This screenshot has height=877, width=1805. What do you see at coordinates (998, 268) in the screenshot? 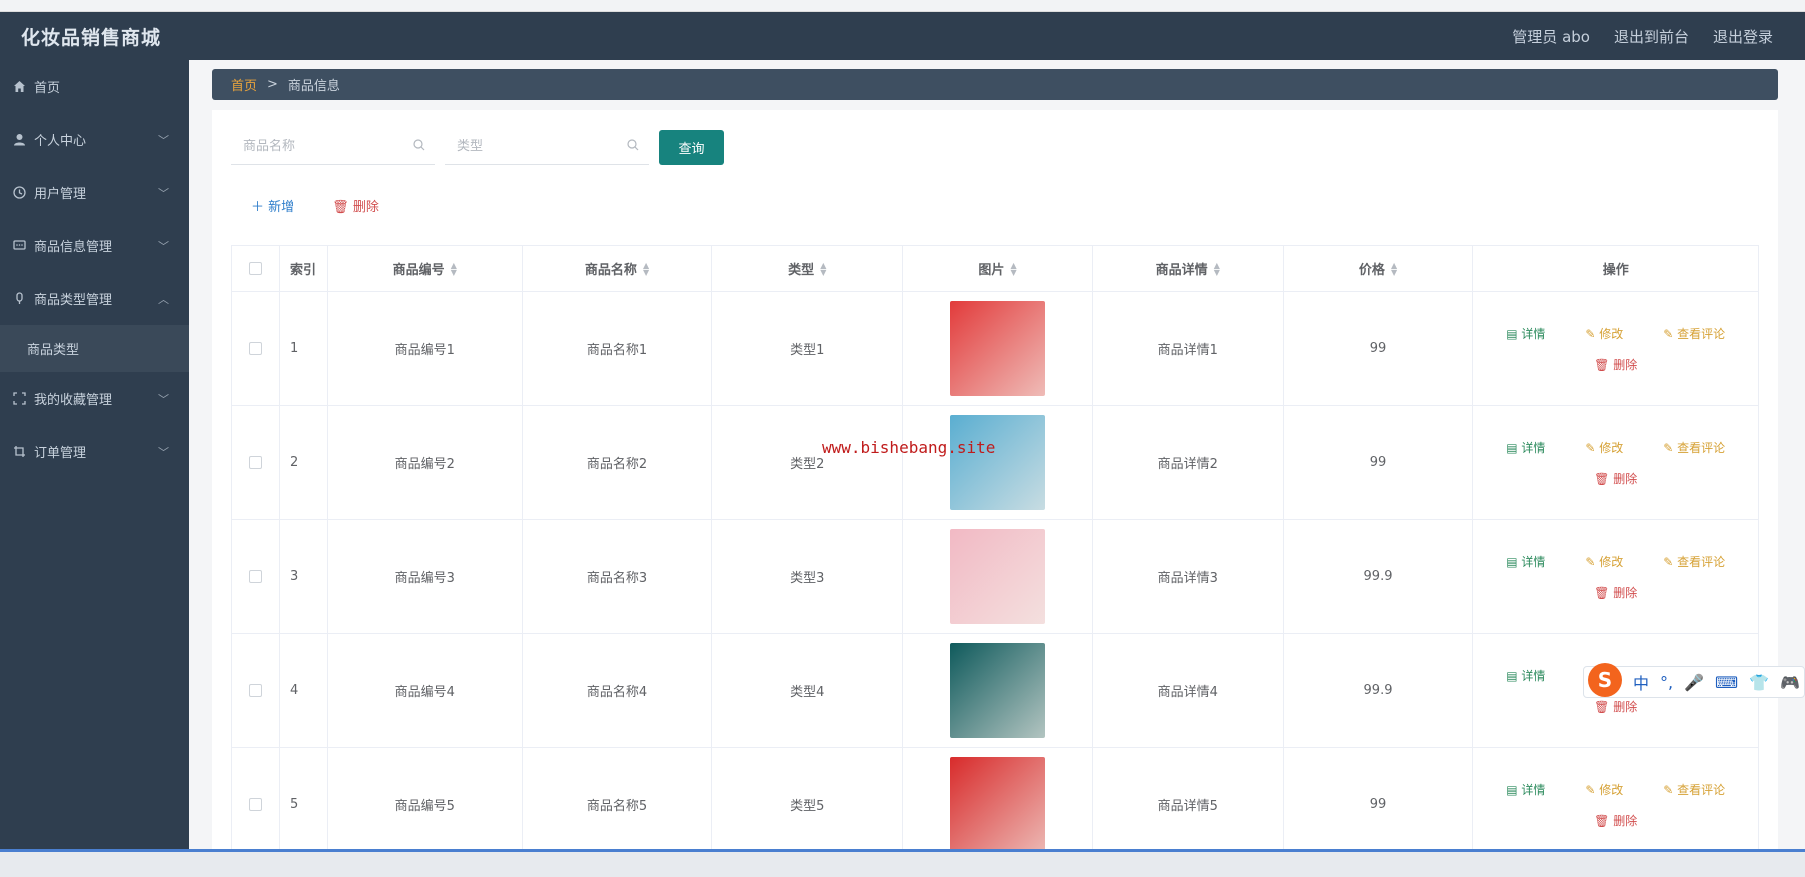
I see `header-image: 图片 ▲ ▼` at bounding box center [998, 268].